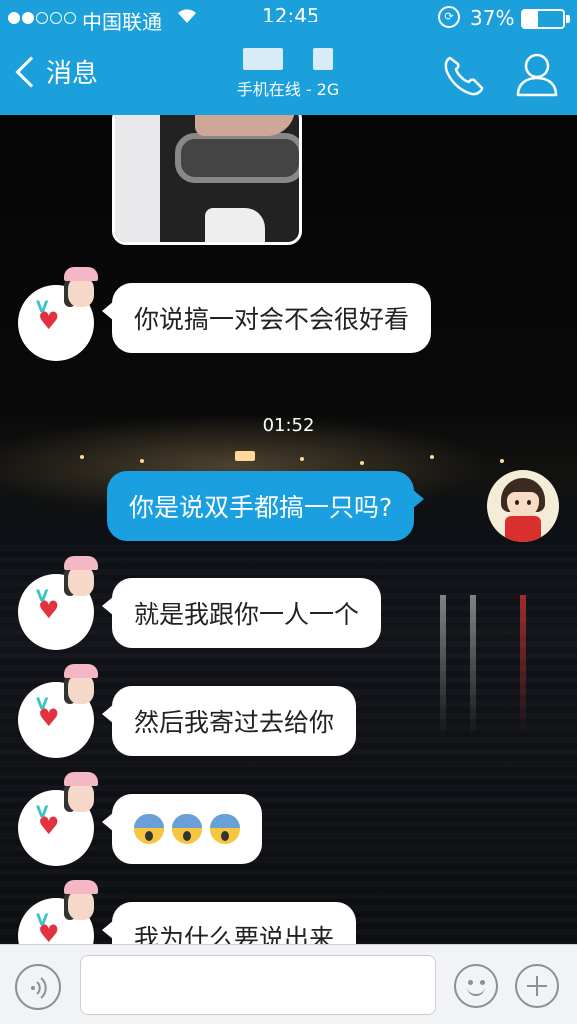  Describe the element at coordinates (568, 19) in the screenshot. I see `battery-tip` at that location.